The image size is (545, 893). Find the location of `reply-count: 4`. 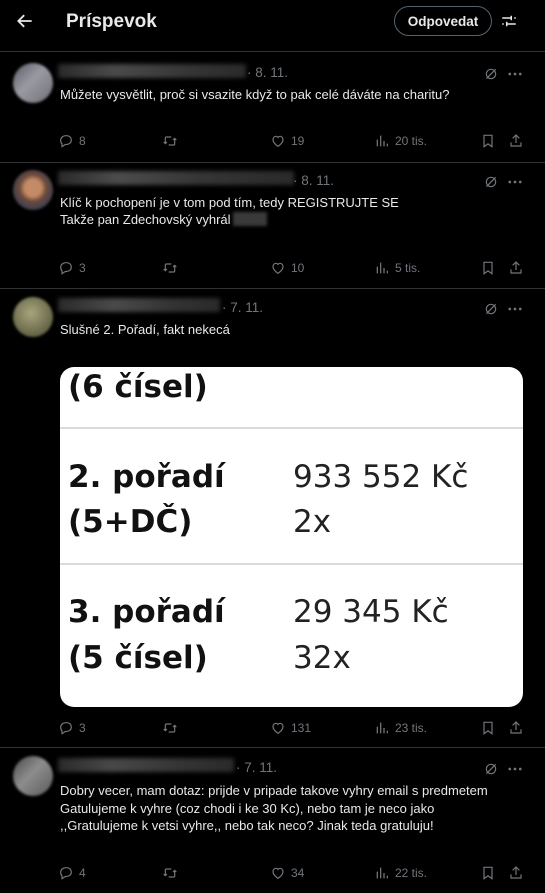

reply-count: 4 is located at coordinates (82, 873).